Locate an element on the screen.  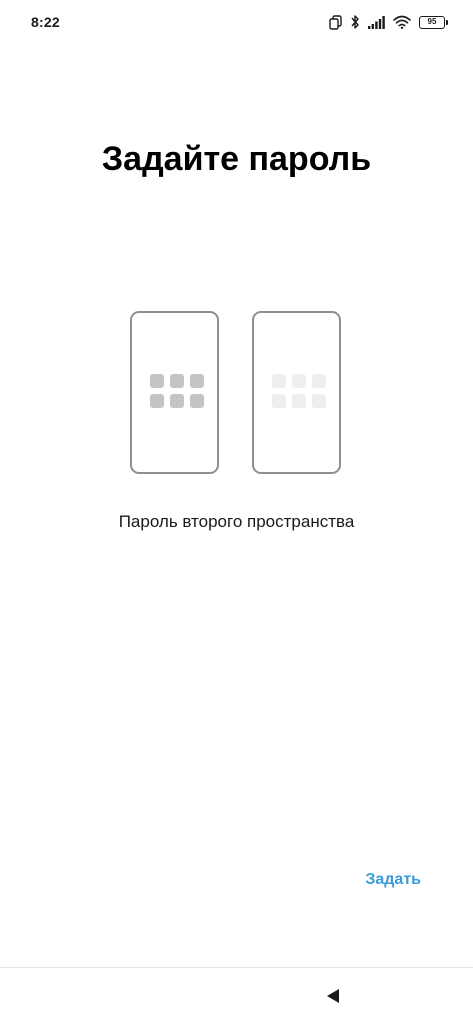
page-title: Задайте пароль is located at coordinates (236, 159).